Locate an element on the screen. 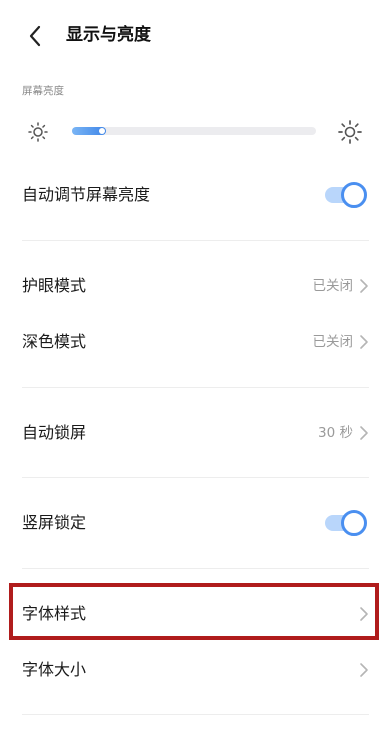 The image size is (391, 731). page-title: 显示与亮度 is located at coordinates (108, 35).